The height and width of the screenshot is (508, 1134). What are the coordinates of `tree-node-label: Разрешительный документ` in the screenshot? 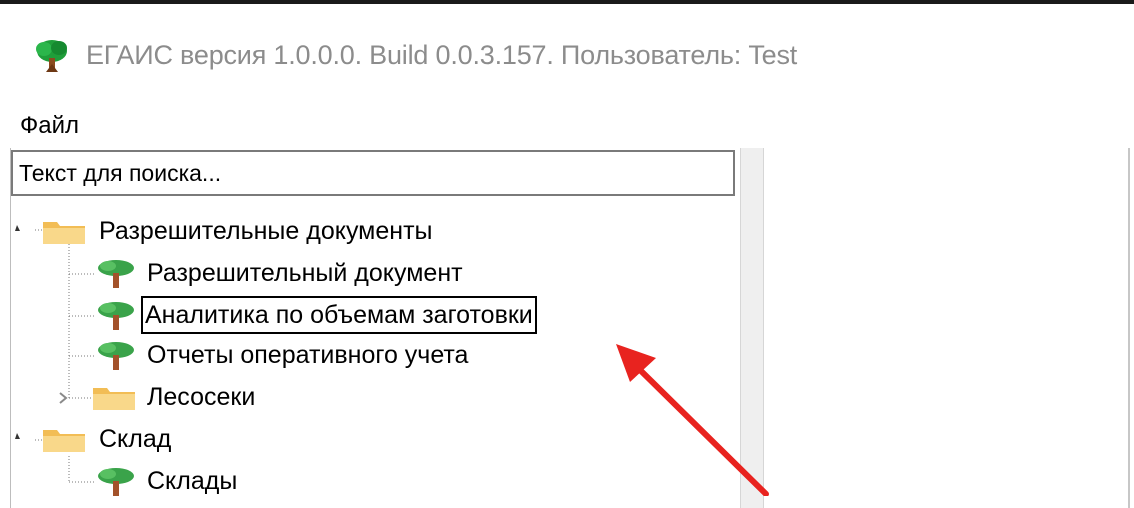 It's located at (305, 273).